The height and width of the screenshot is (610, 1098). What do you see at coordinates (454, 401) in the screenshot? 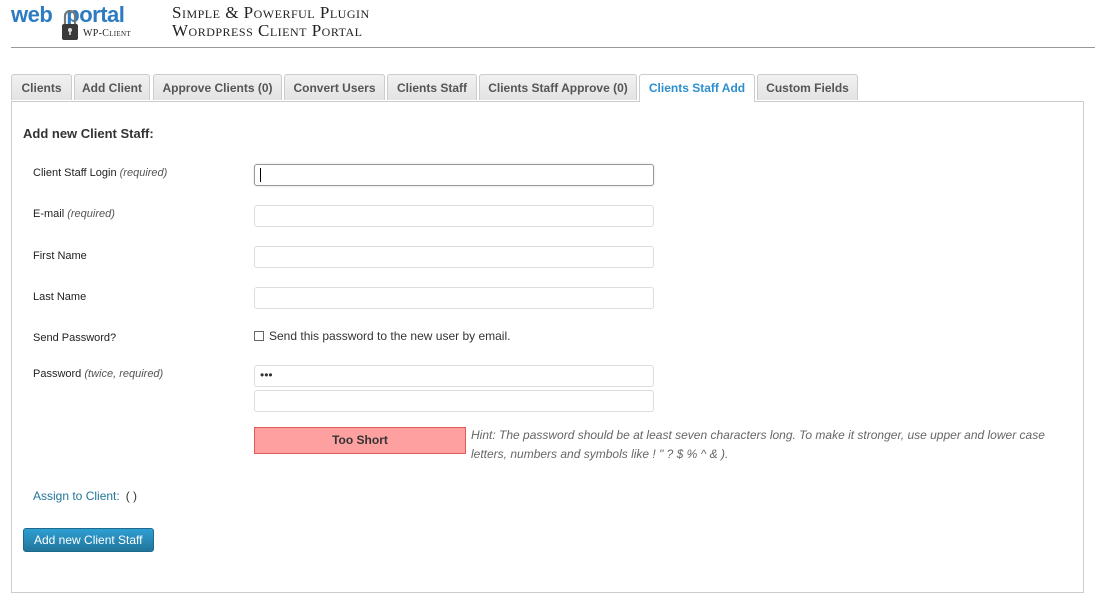
I see `password-confirm-input` at bounding box center [454, 401].